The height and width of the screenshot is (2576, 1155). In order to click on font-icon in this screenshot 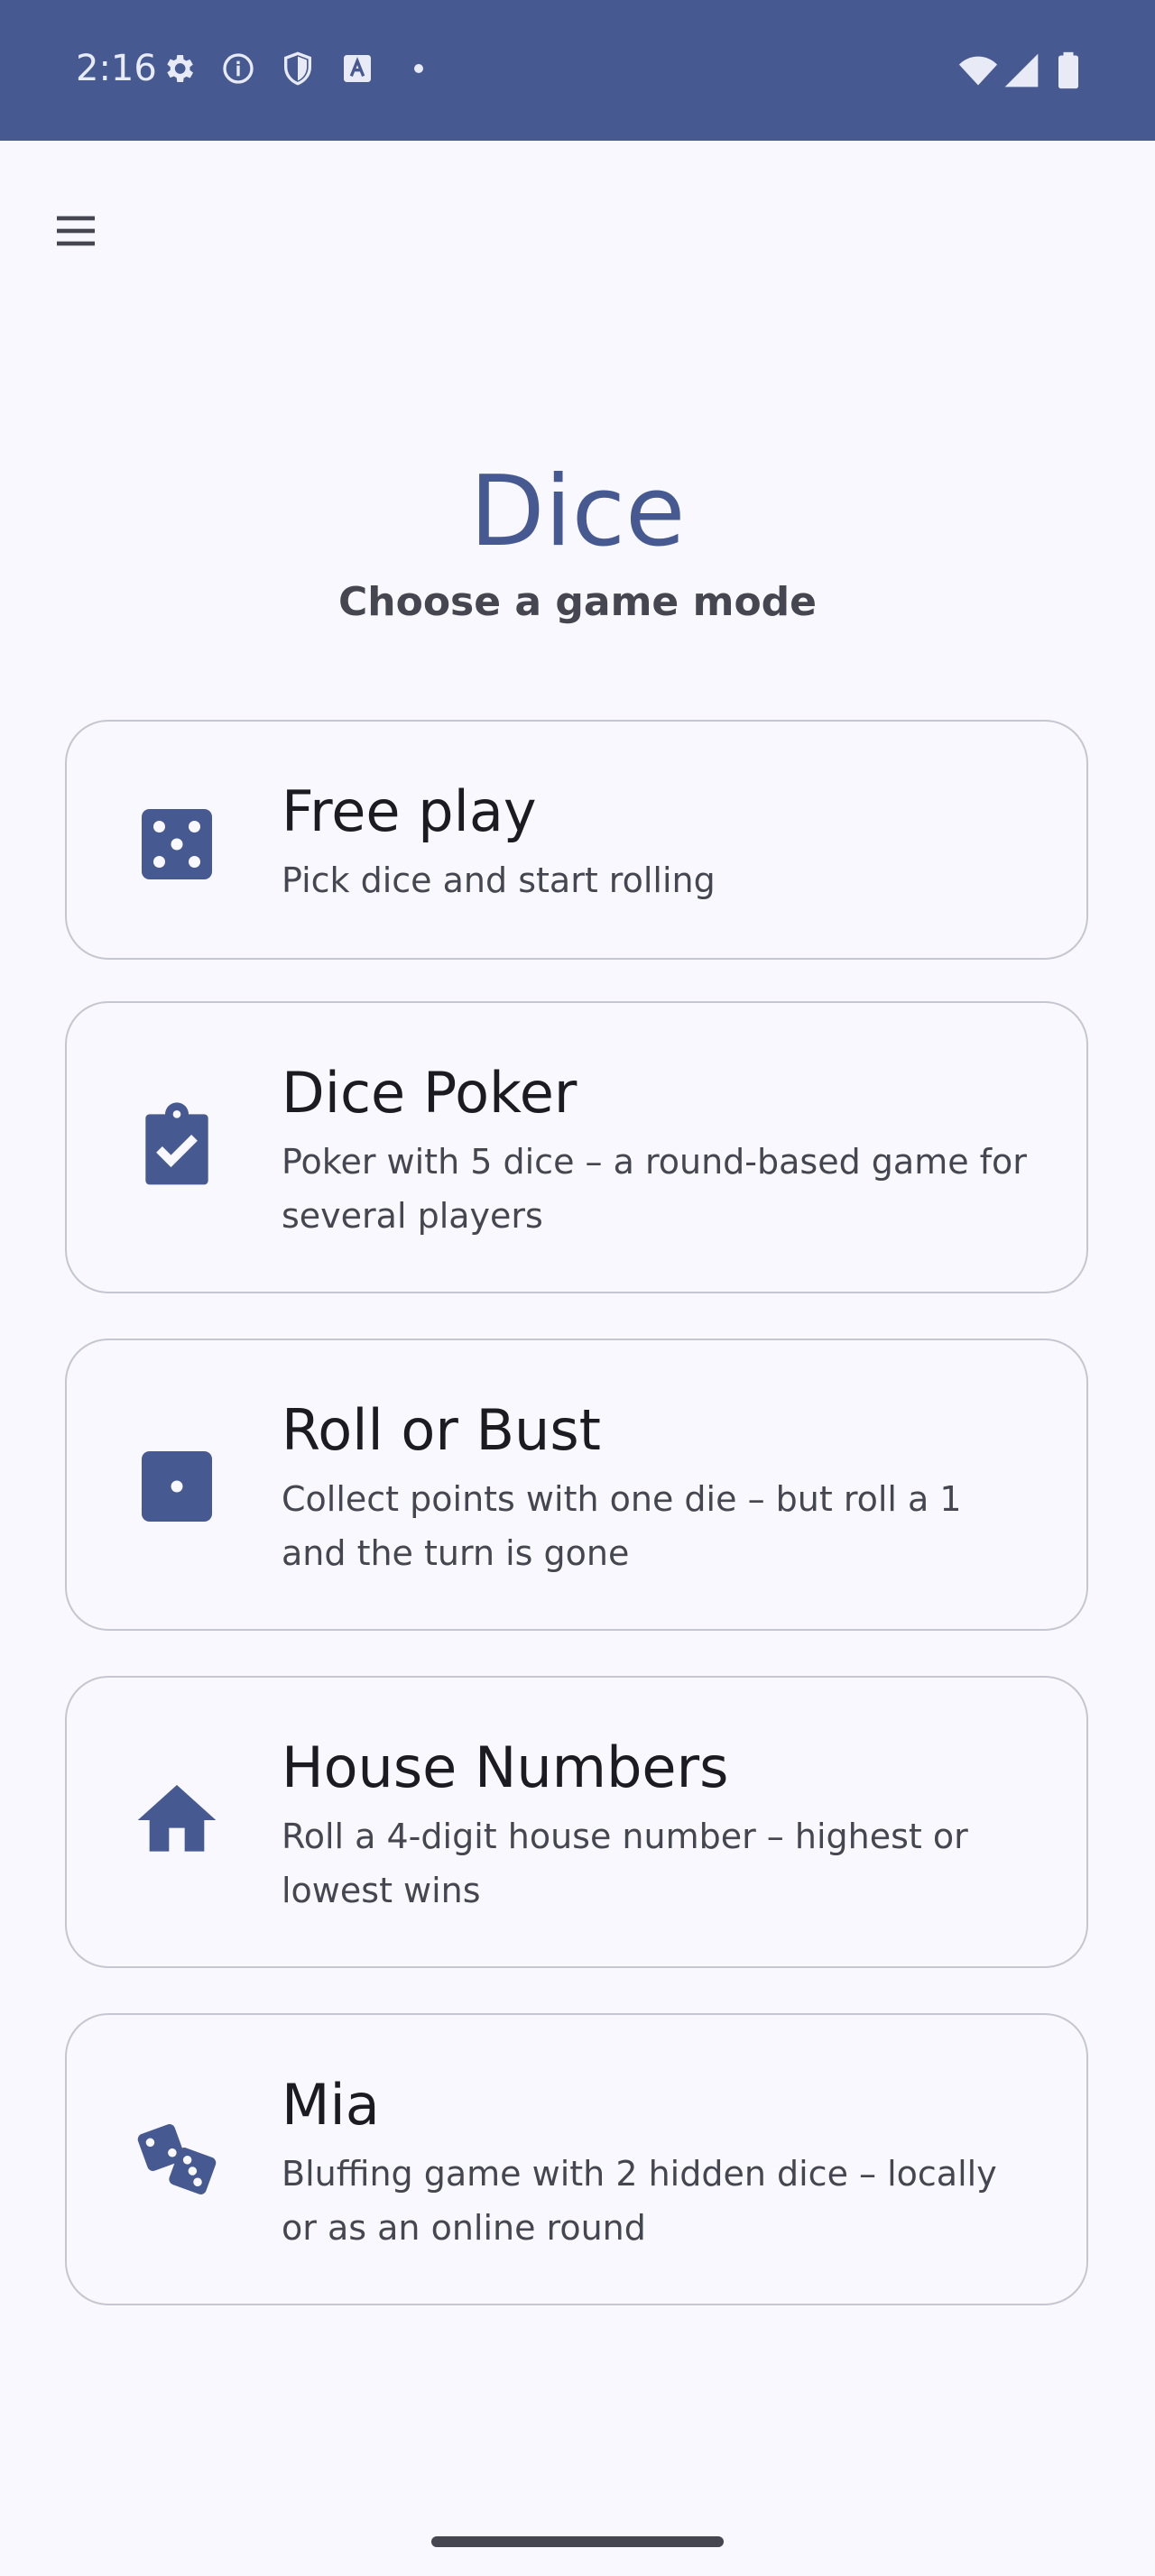, I will do `click(357, 69)`.